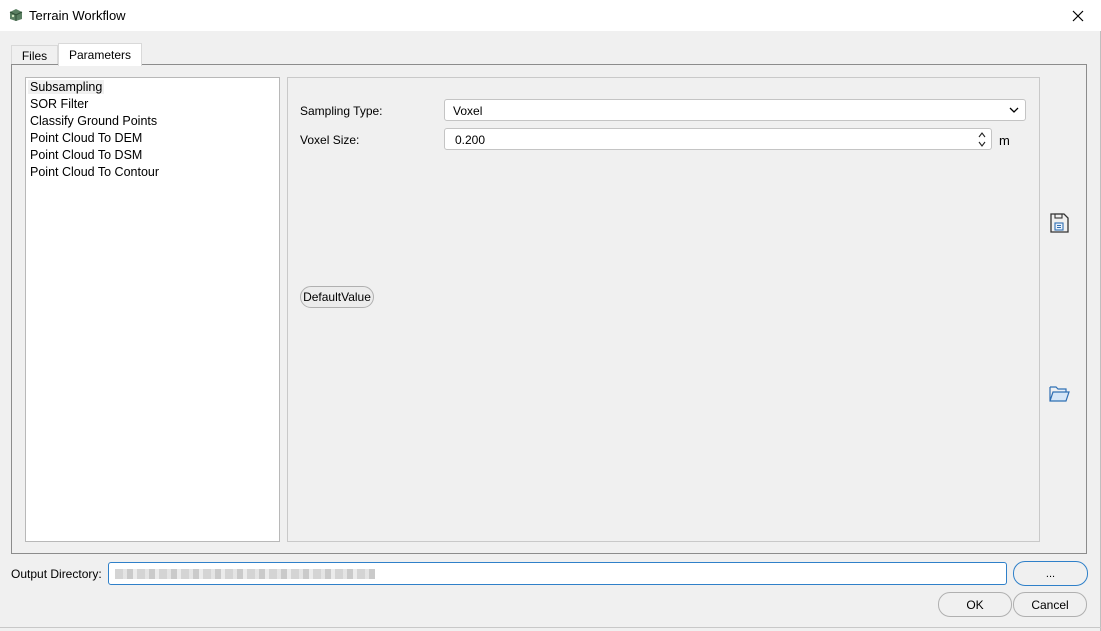  What do you see at coordinates (59, 104) in the screenshot?
I see `algorithm-item-sor-filter: SOR Filter` at bounding box center [59, 104].